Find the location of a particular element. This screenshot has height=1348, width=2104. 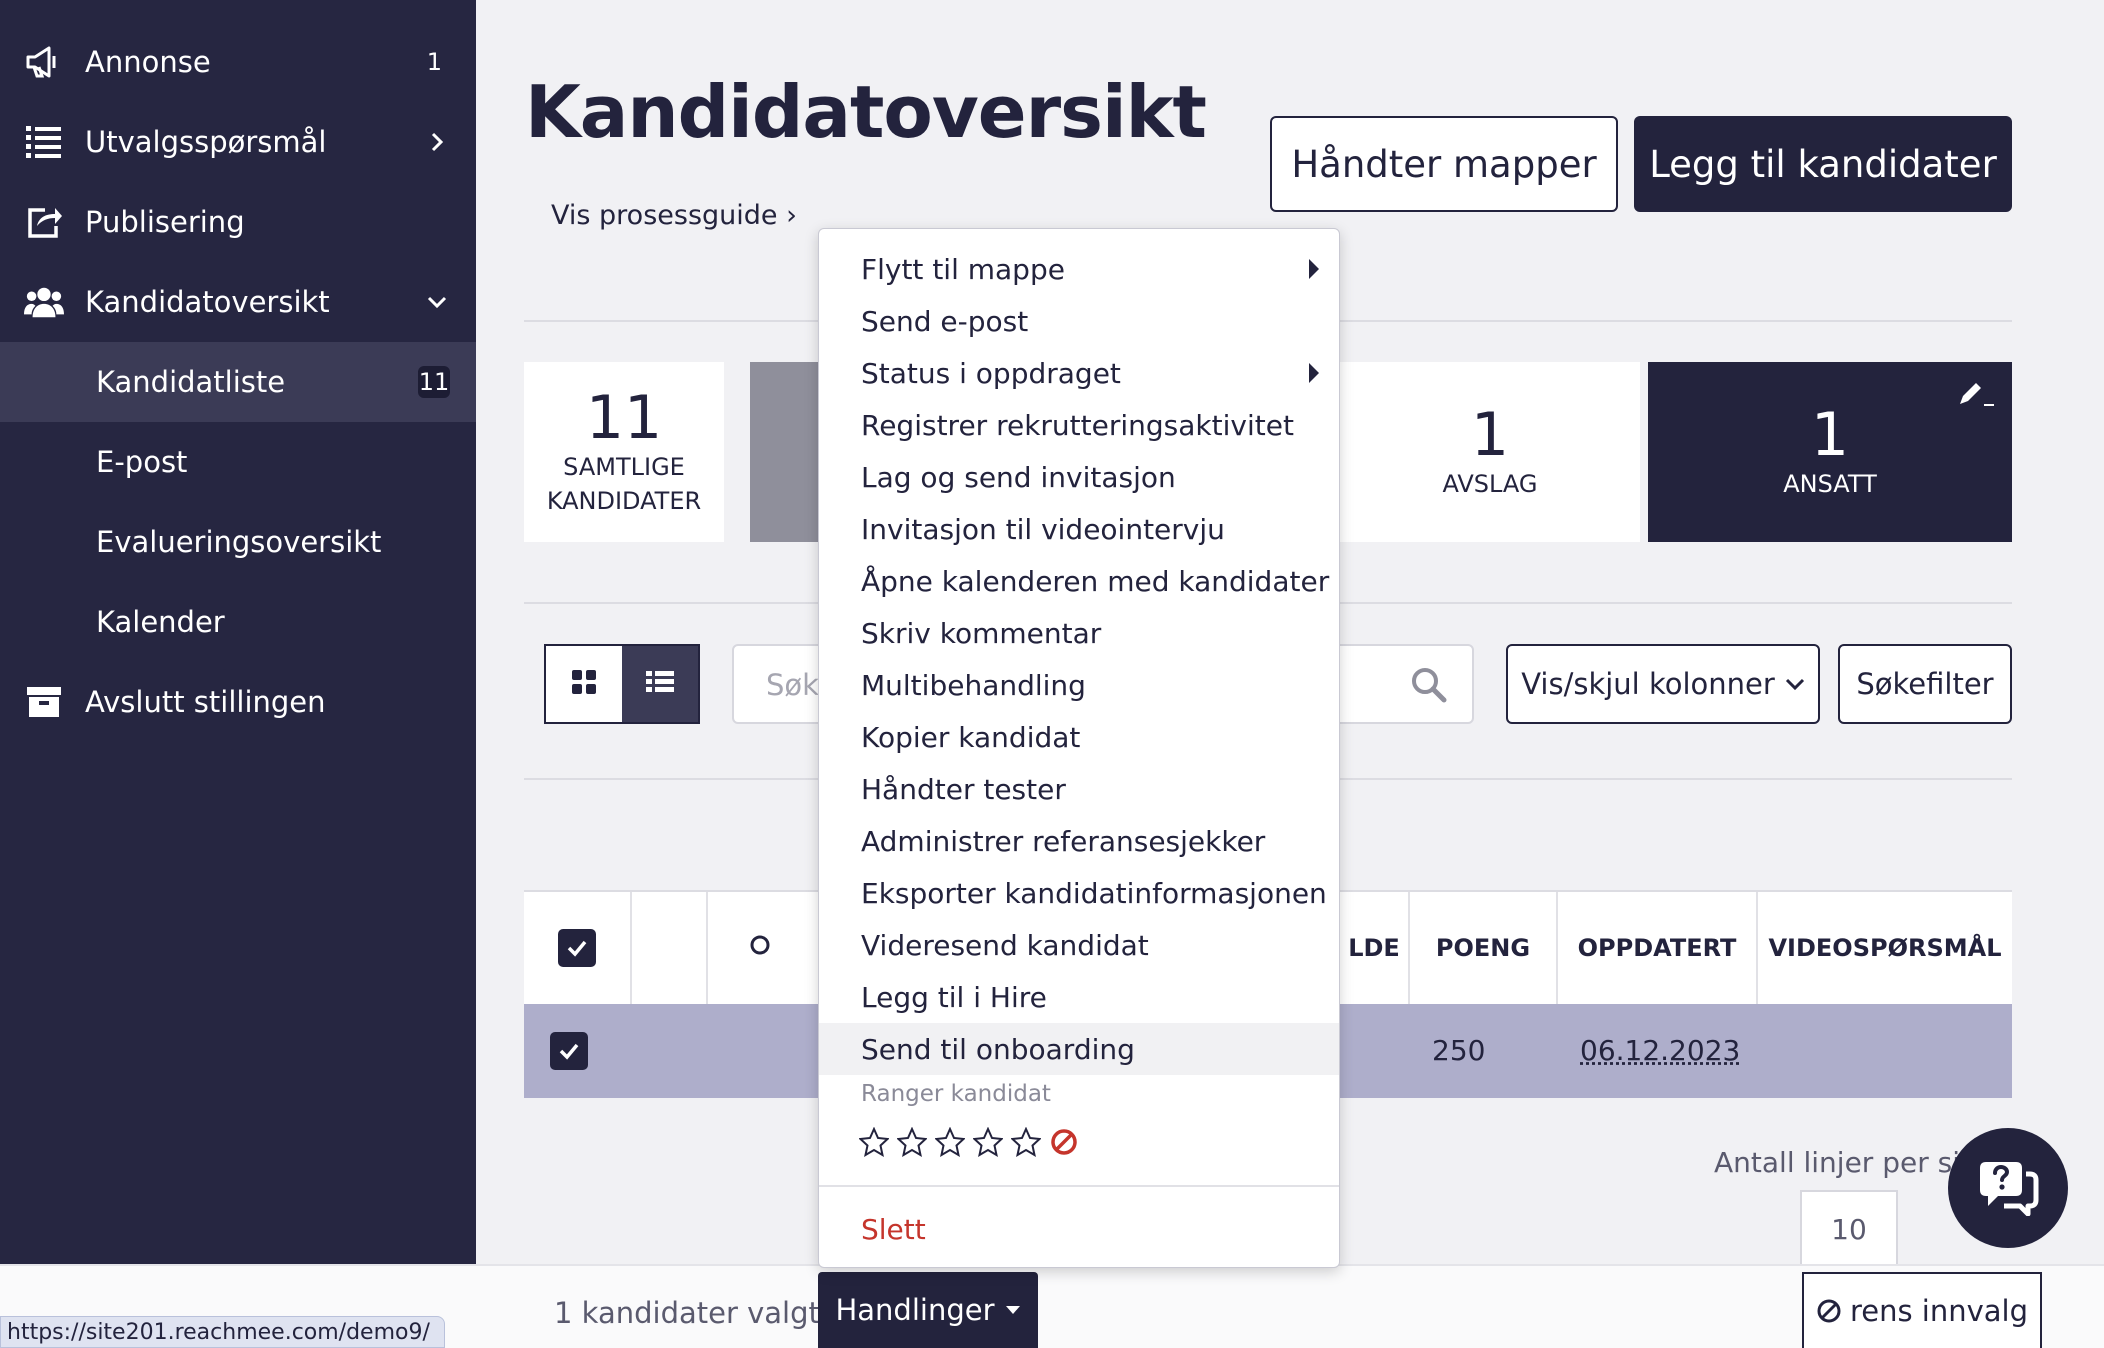

stat-label: AVSLAG is located at coordinates (1490, 484).